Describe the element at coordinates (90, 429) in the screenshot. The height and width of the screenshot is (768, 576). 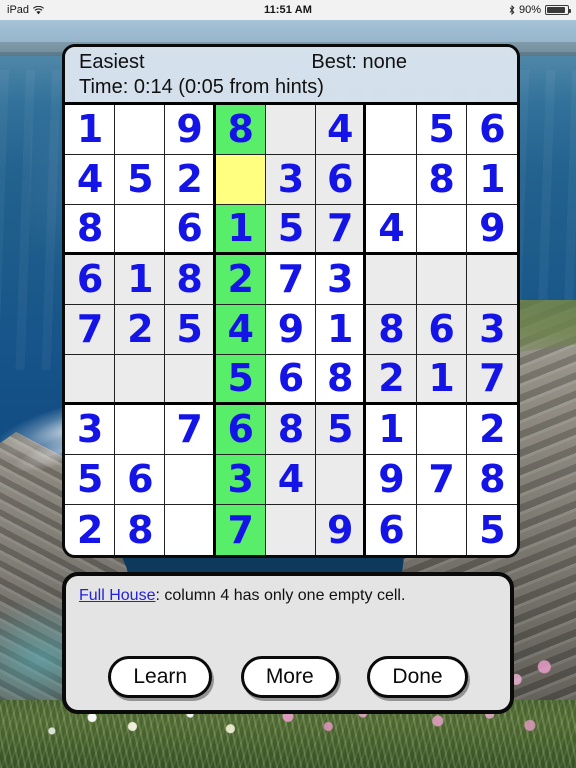
I see `sudoku-cell-r7c1: 3` at that location.